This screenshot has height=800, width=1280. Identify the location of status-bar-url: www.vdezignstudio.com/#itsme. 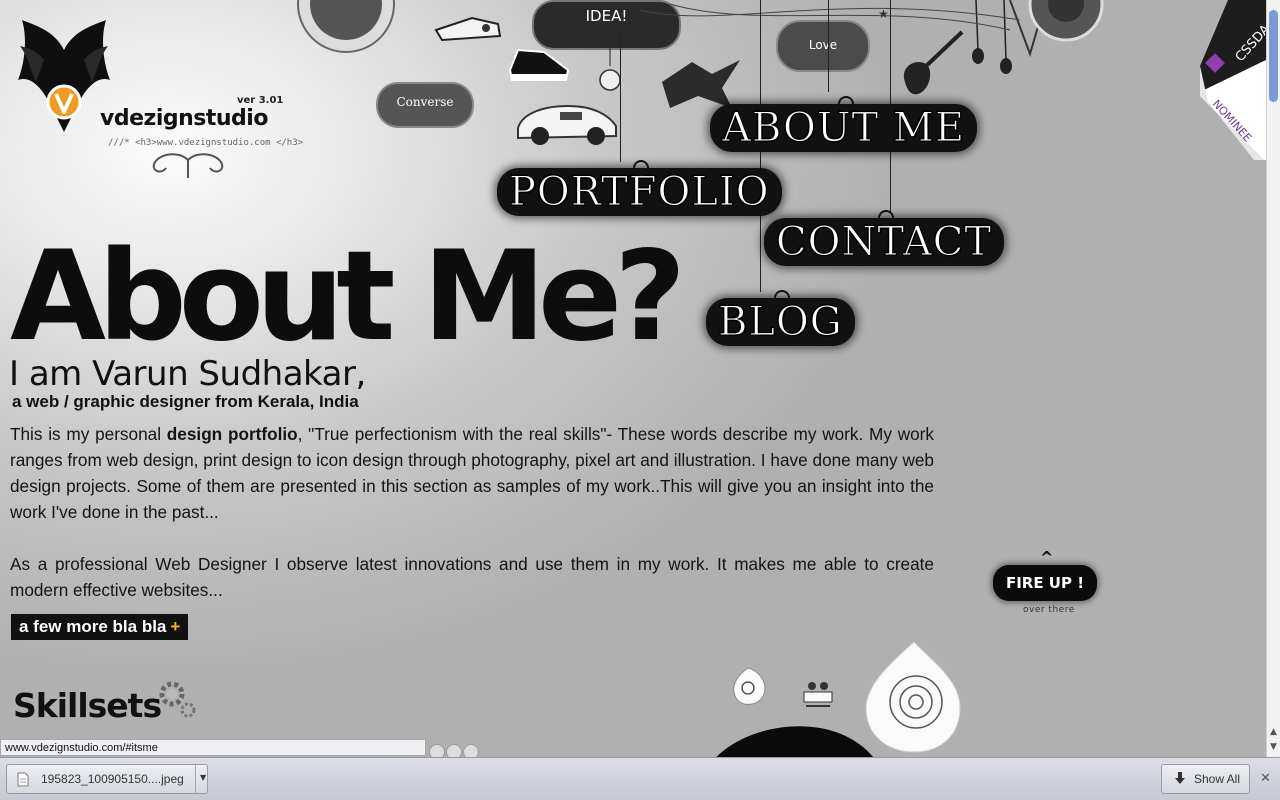
(213, 747).